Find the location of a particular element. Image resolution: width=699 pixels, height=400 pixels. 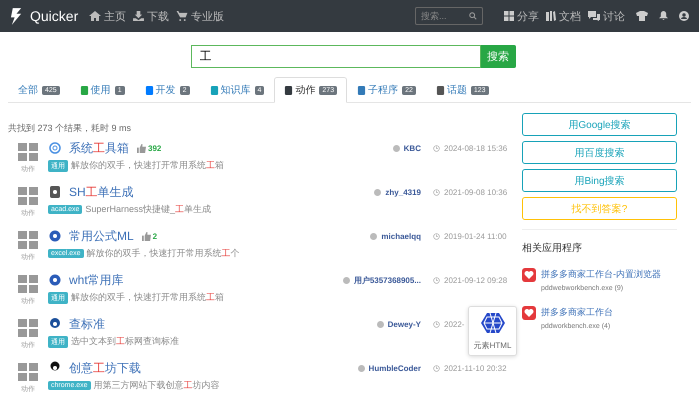

search-button: 搜索 is located at coordinates (498, 56).